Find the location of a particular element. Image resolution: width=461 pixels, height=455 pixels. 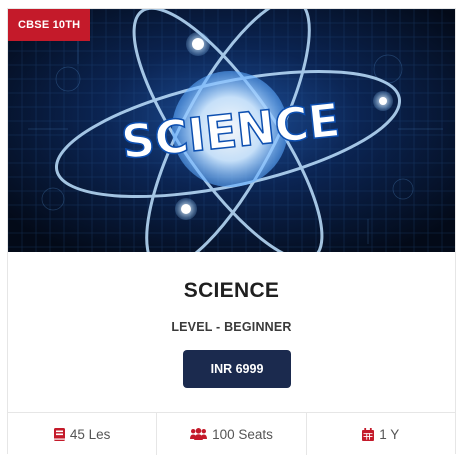

course-title: SCIENCE is located at coordinates (231, 291).